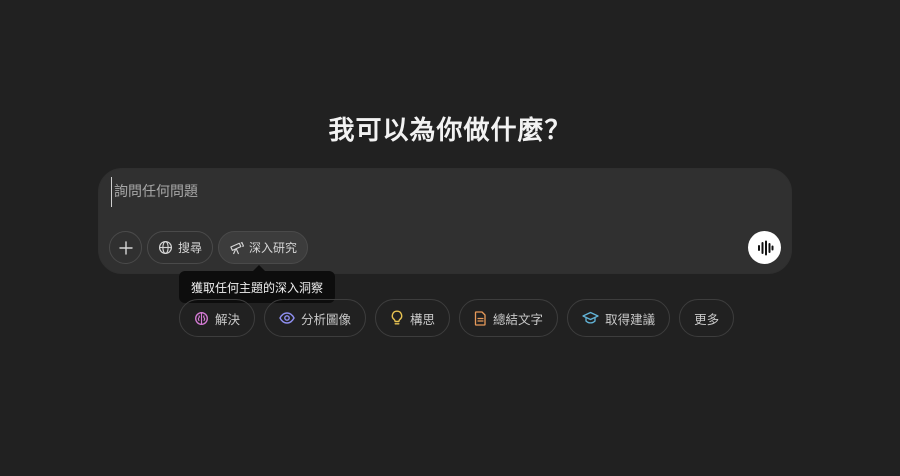 The width and height of the screenshot is (900, 476). What do you see at coordinates (423, 319) in the screenshot?
I see `suggestion-label: 構思` at bounding box center [423, 319].